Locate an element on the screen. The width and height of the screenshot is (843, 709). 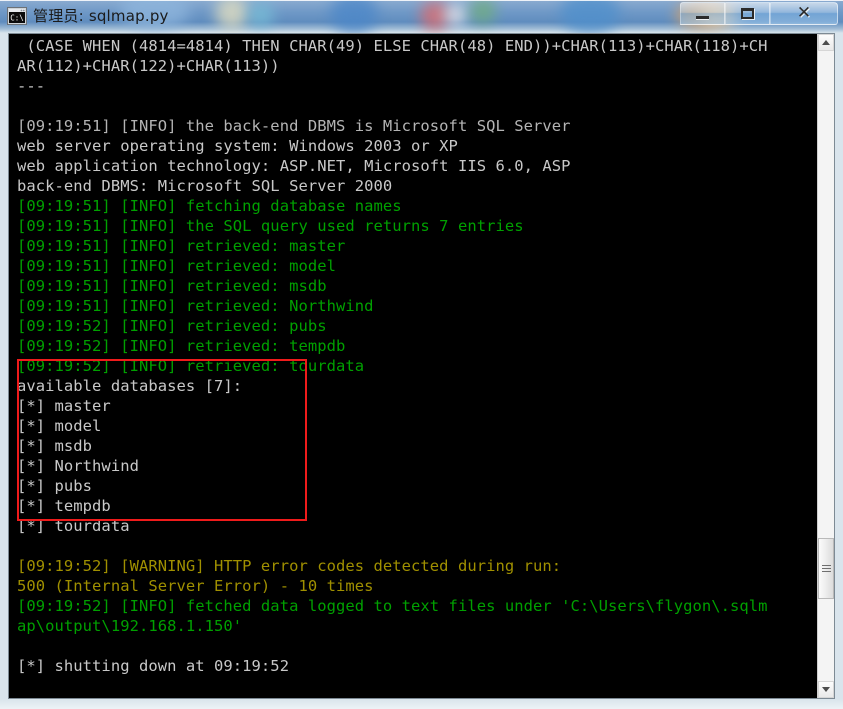
console-line: [*] msdb is located at coordinates (55, 446).